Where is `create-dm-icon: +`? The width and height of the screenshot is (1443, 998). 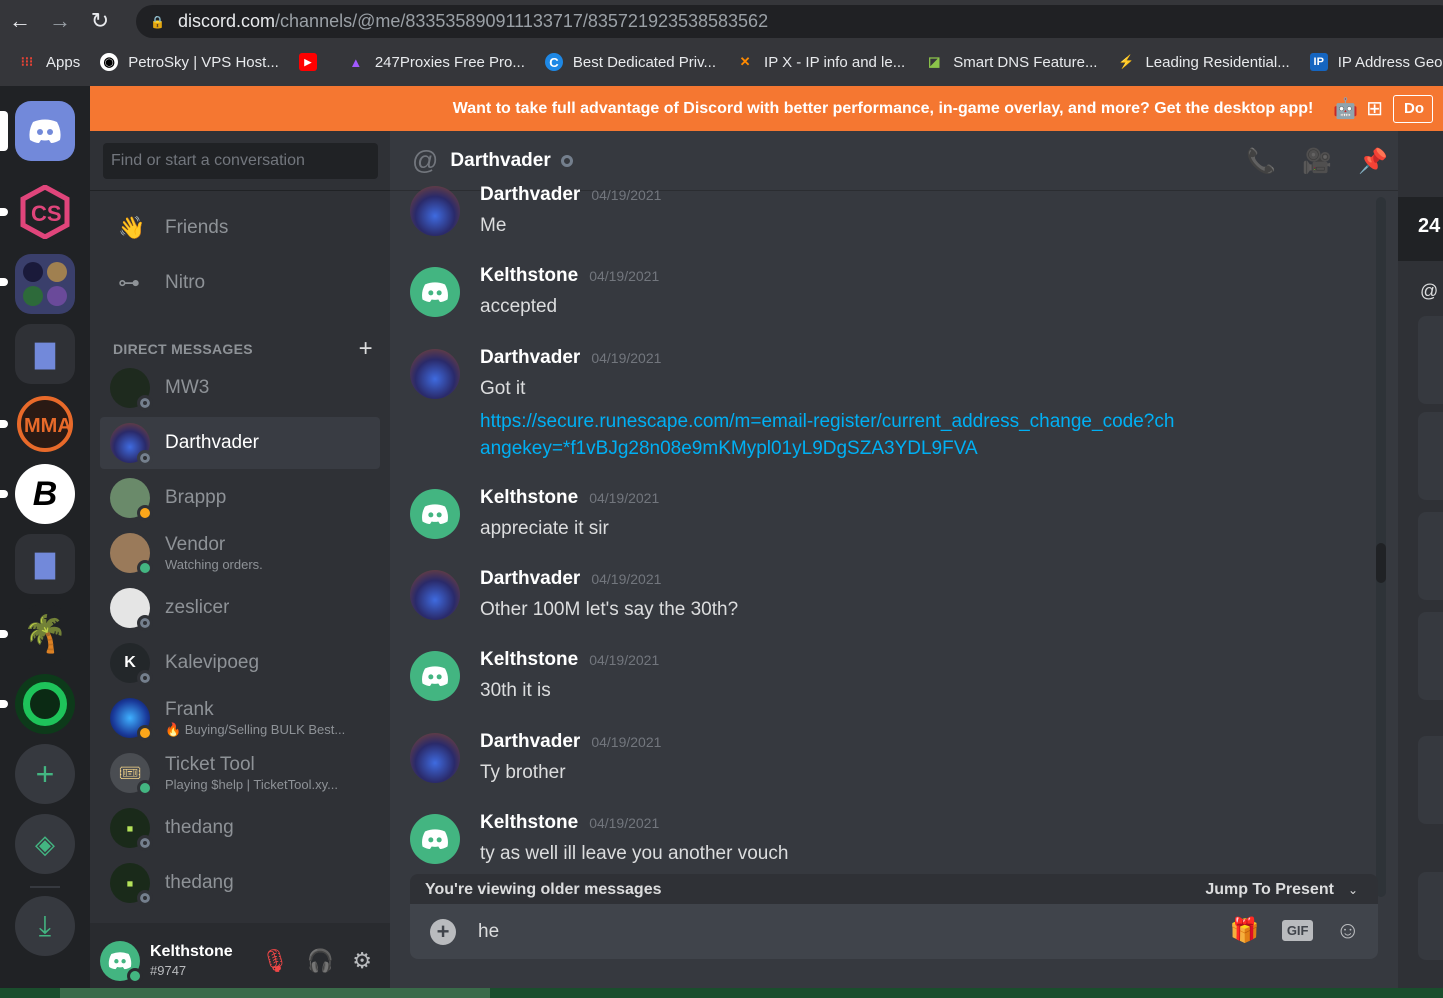 create-dm-icon: + is located at coordinates (366, 349).